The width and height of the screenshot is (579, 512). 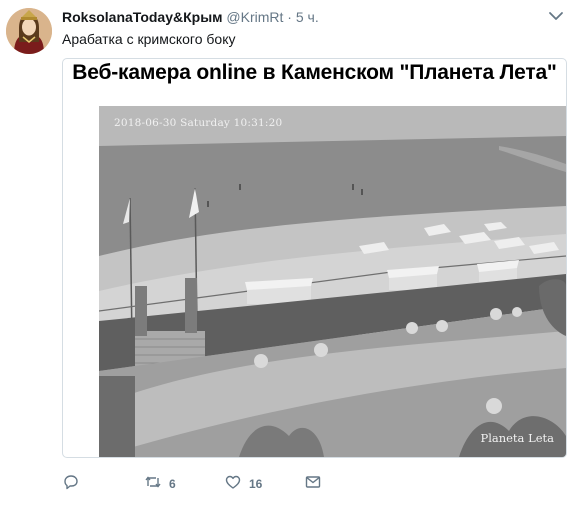 I want to click on avatar, so click(x=29, y=31).